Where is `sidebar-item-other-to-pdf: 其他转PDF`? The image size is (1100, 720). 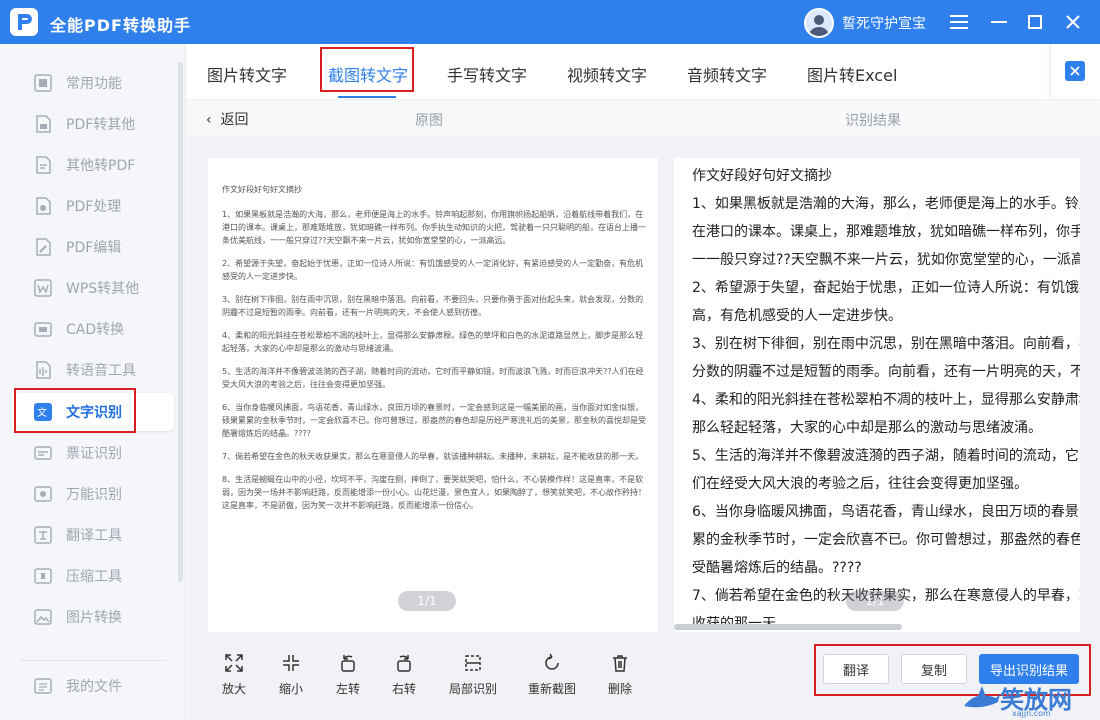
sidebar-item-other-to-pdf: 其他转PDF is located at coordinates (93, 165).